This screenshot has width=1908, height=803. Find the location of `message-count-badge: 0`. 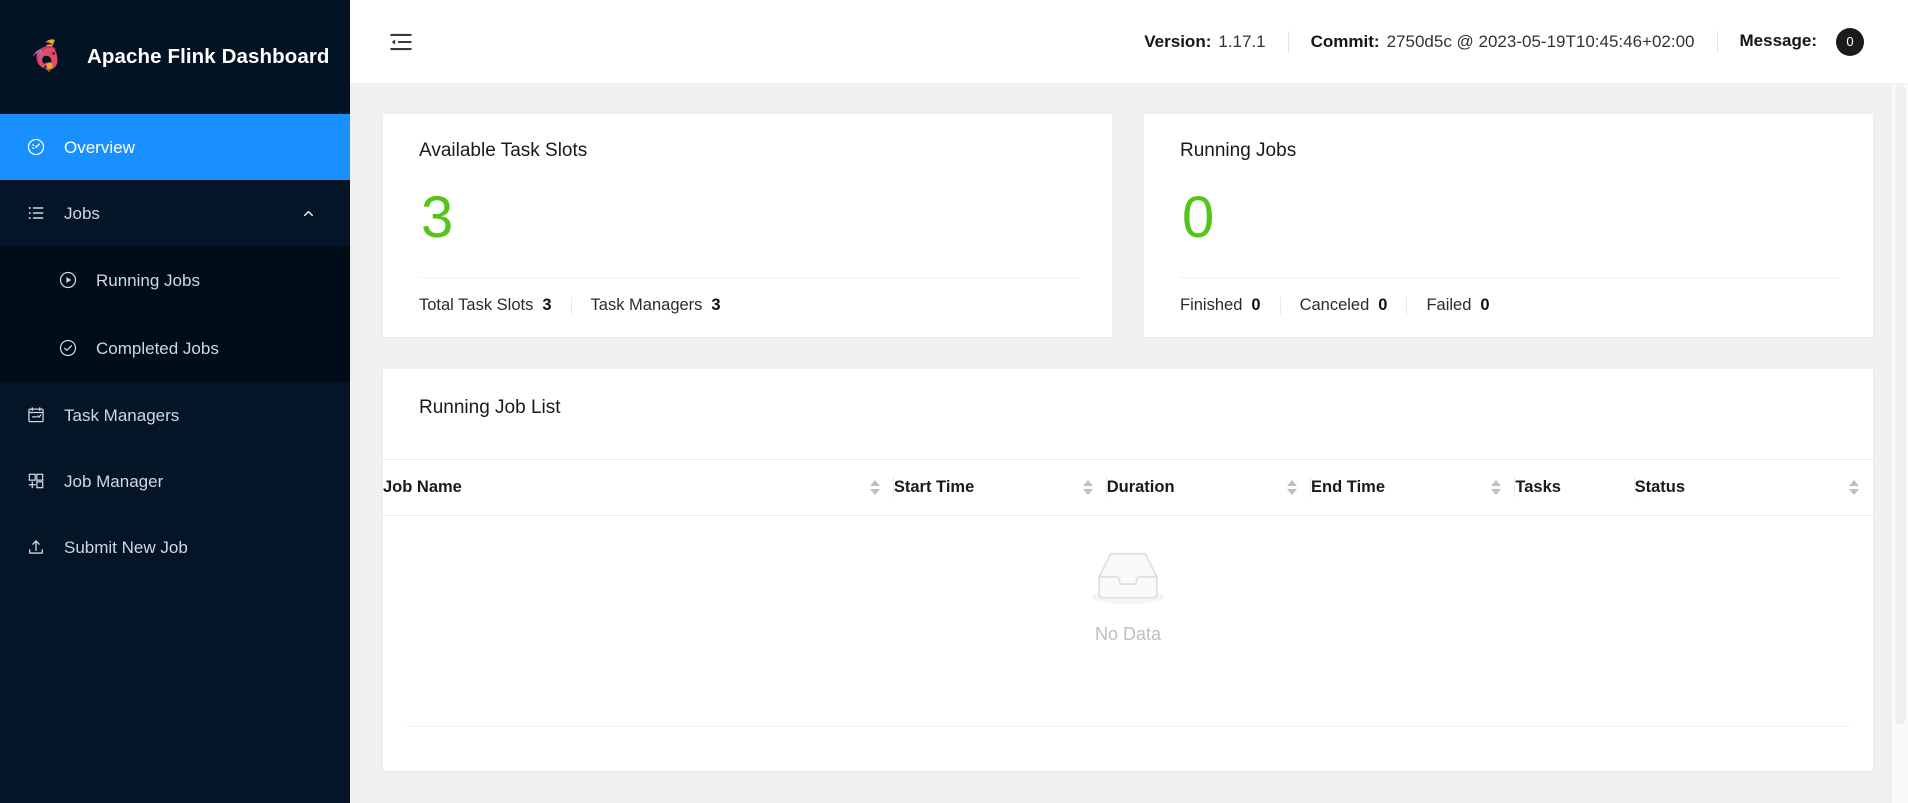

message-count-badge: 0 is located at coordinates (1850, 41).